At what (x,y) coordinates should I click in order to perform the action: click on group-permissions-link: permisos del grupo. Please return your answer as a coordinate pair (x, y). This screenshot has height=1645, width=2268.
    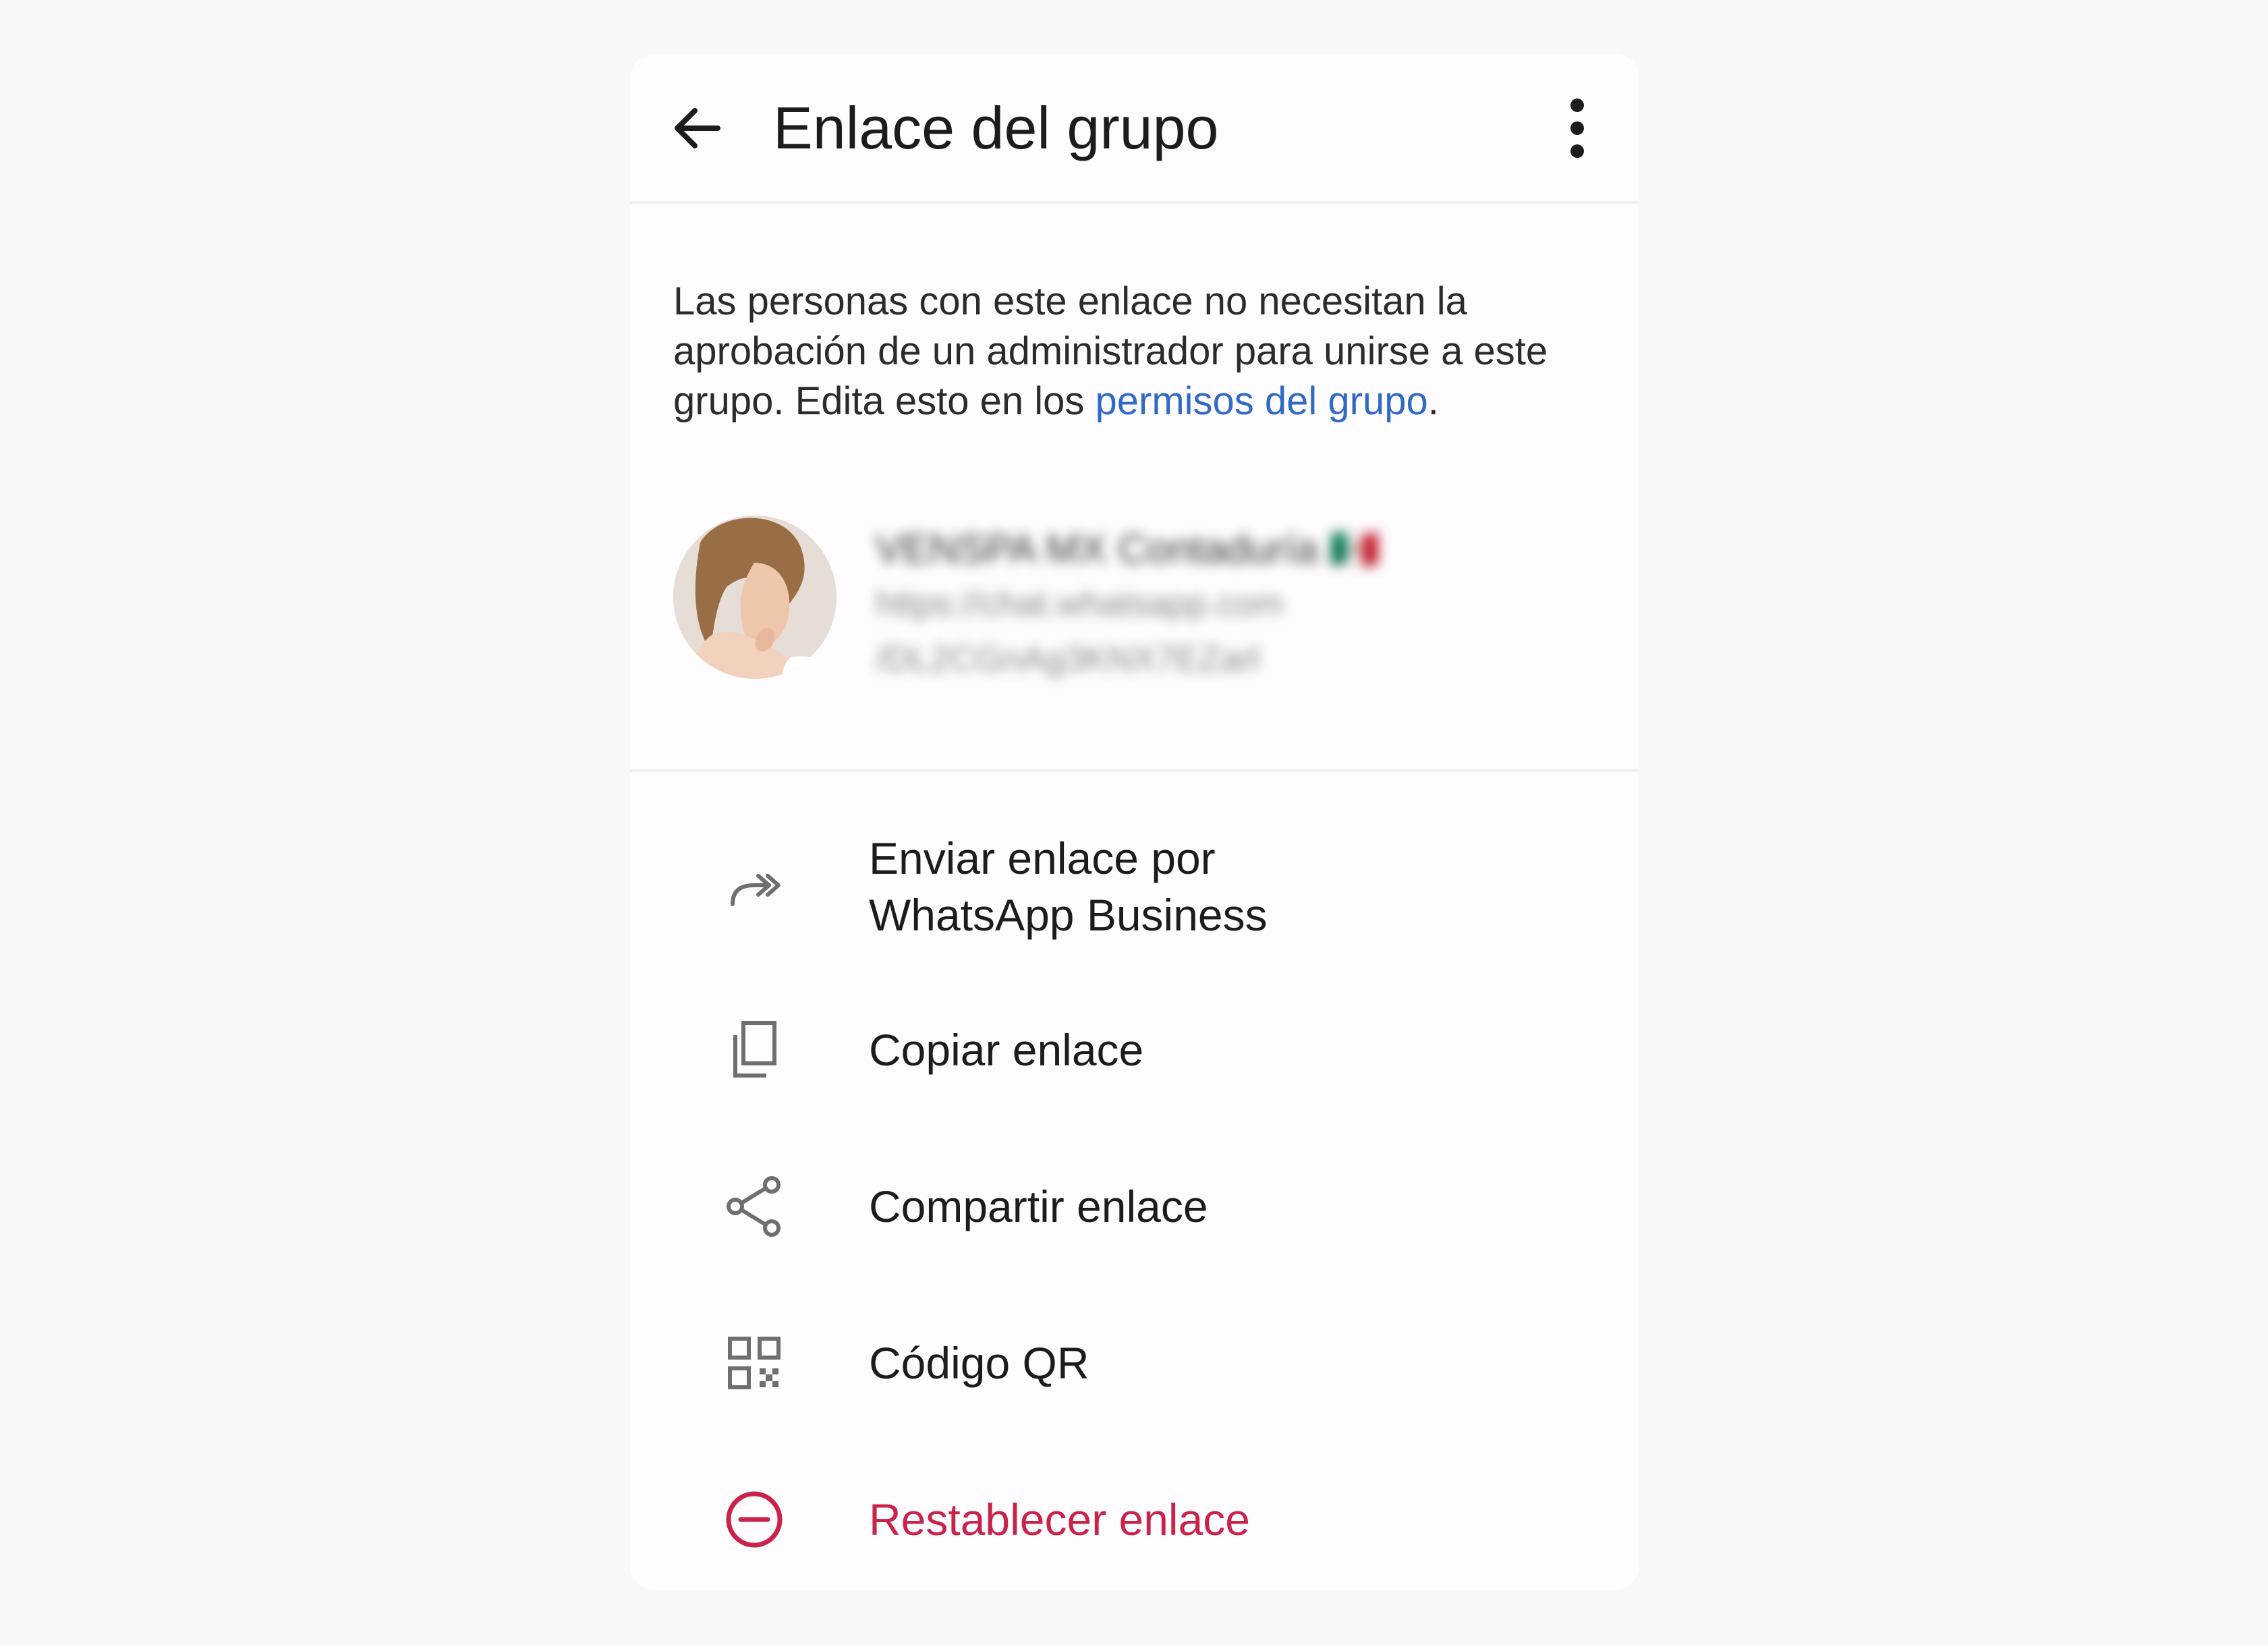
    Looking at the image, I should click on (1262, 401).